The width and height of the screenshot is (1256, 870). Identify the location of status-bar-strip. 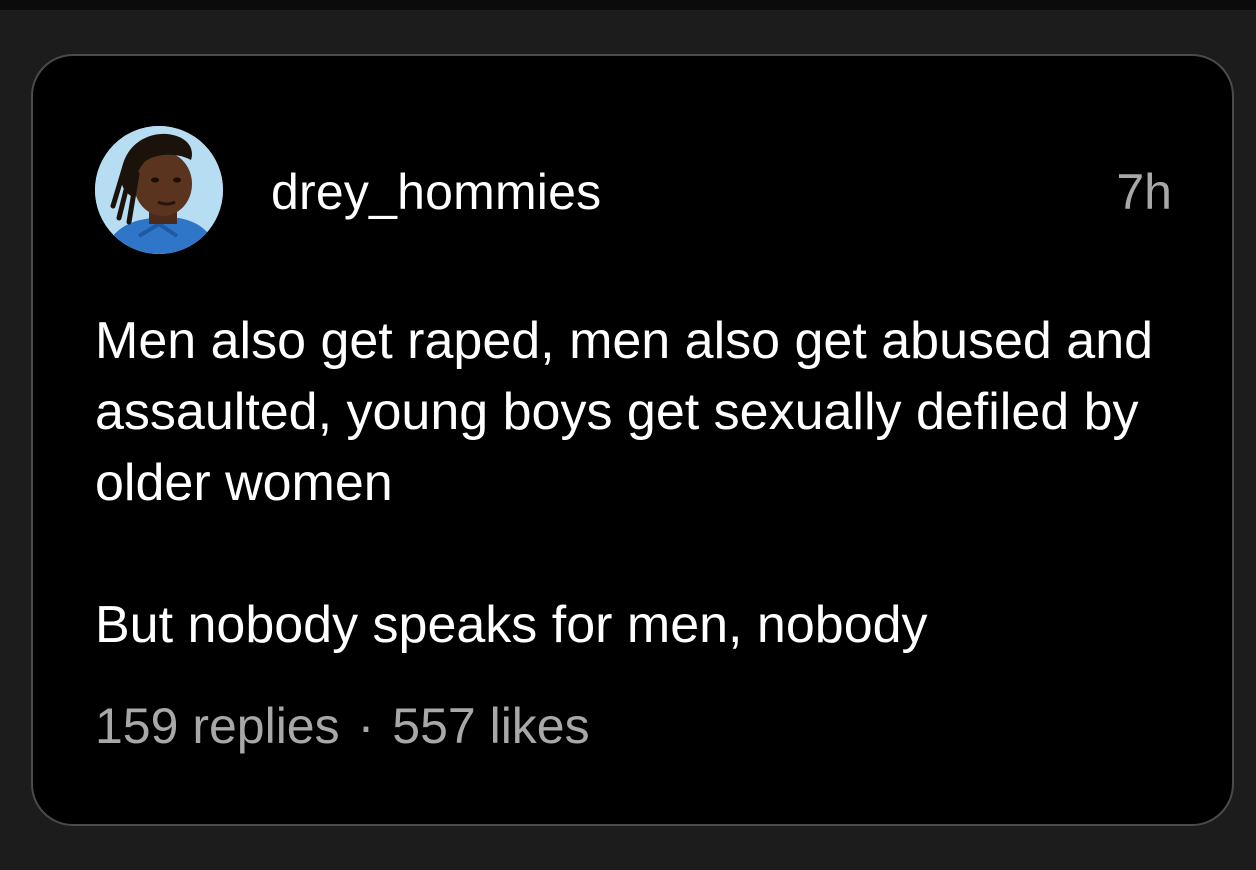
(628, 5).